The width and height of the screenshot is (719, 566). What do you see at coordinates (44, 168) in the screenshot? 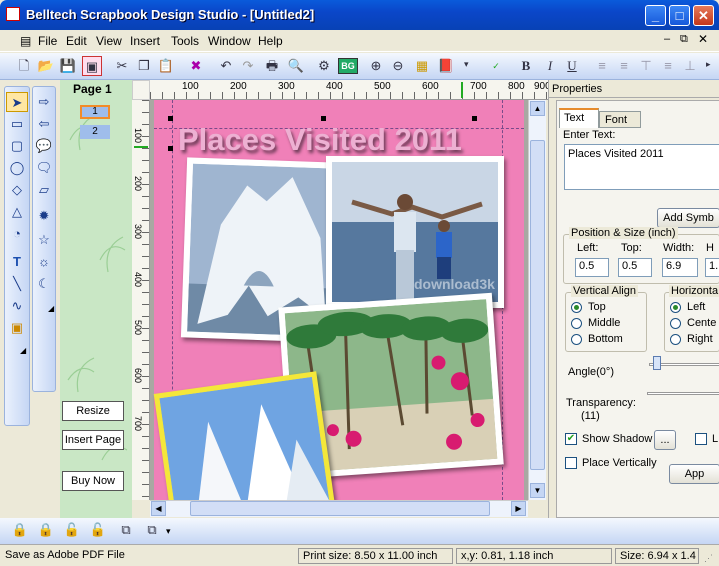
I see `speech-bubble-icon: 🗨` at bounding box center [44, 168].